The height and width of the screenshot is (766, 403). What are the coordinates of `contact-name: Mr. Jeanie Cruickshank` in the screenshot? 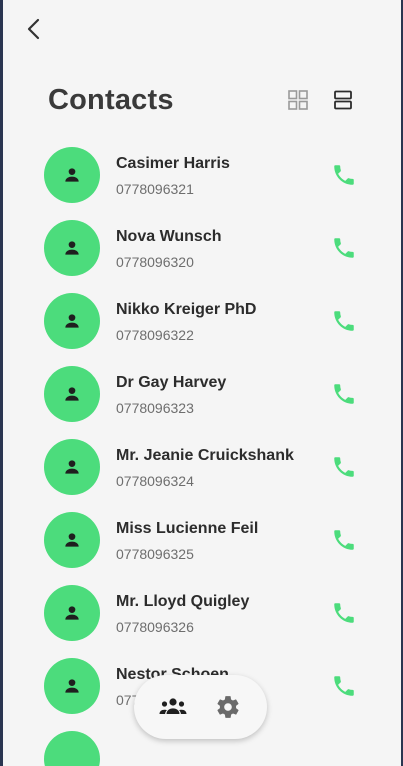 It's located at (205, 455).